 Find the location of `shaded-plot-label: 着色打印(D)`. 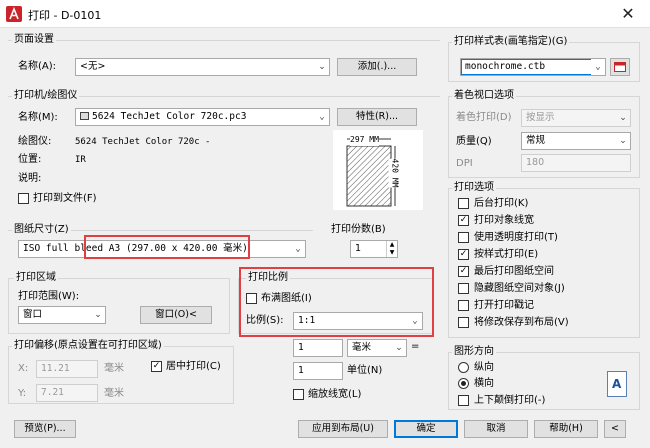

shaded-plot-label: 着色打印(D) is located at coordinates (484, 117).